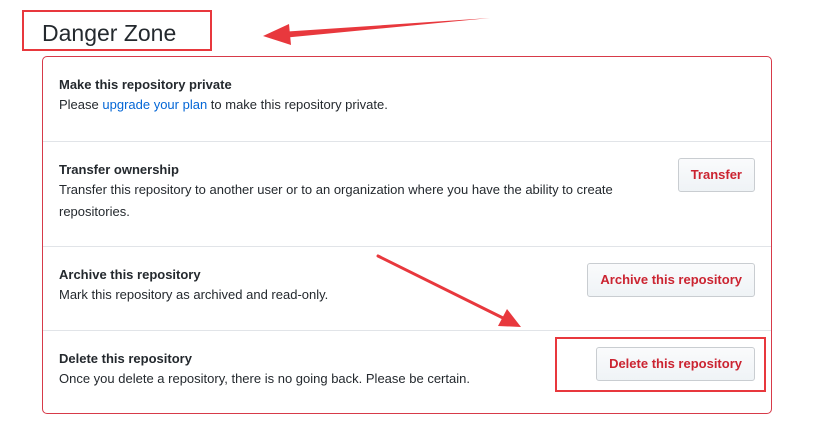 The height and width of the screenshot is (444, 818). I want to click on archive-button: Archive this repository, so click(671, 280).